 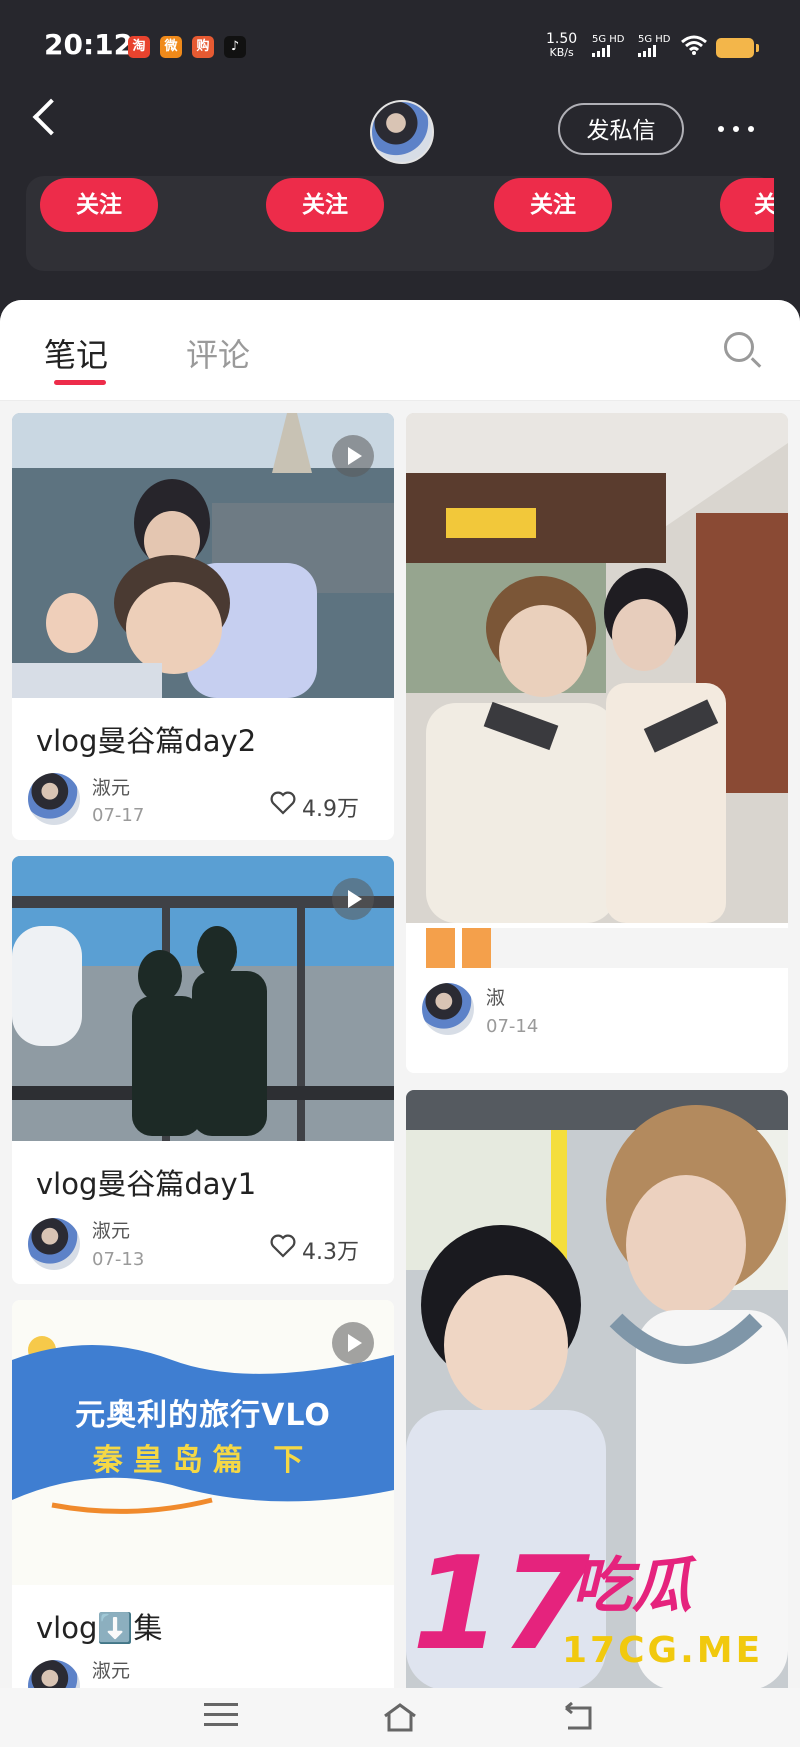 What do you see at coordinates (608, 45) in the screenshot?
I see `signal-1: 5G HD` at bounding box center [608, 45].